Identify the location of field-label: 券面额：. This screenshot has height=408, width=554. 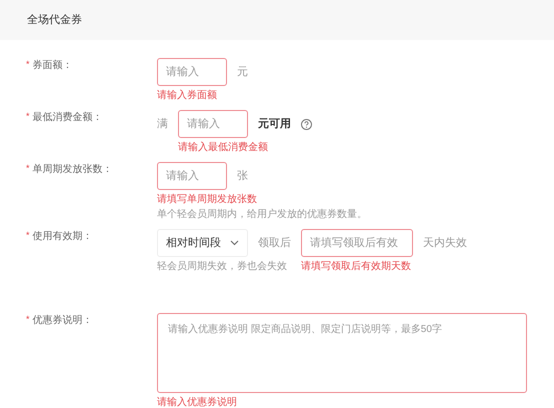
(52, 65).